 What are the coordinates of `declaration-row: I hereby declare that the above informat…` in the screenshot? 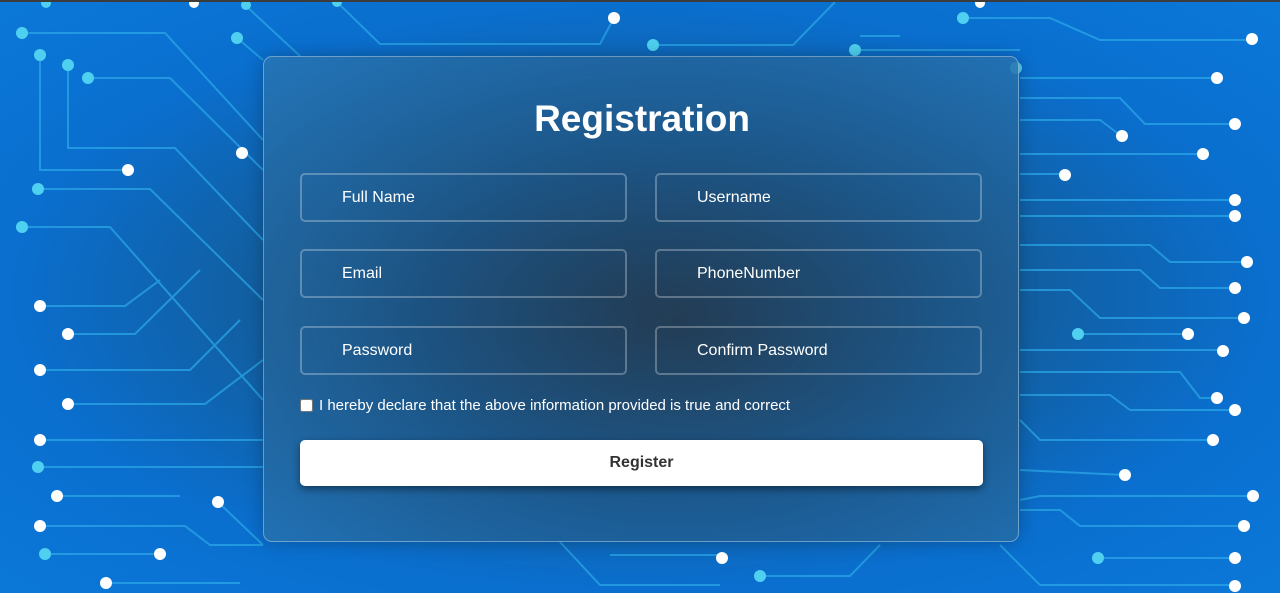 It's located at (545, 405).